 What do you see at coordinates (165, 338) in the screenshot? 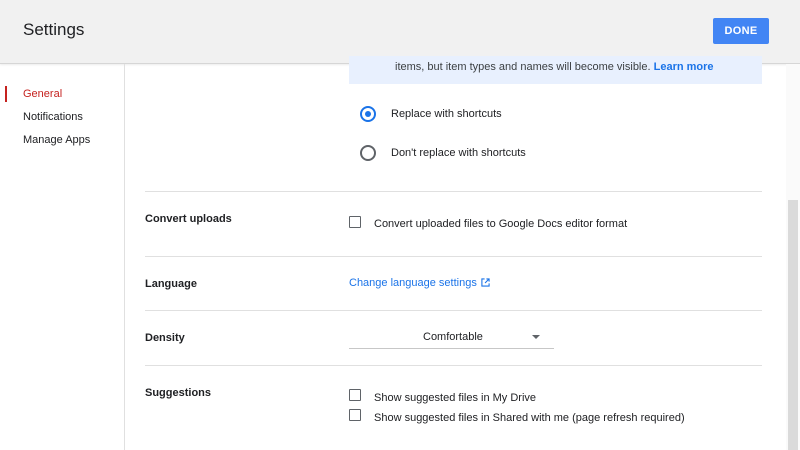
I see `density-title: Density` at bounding box center [165, 338].